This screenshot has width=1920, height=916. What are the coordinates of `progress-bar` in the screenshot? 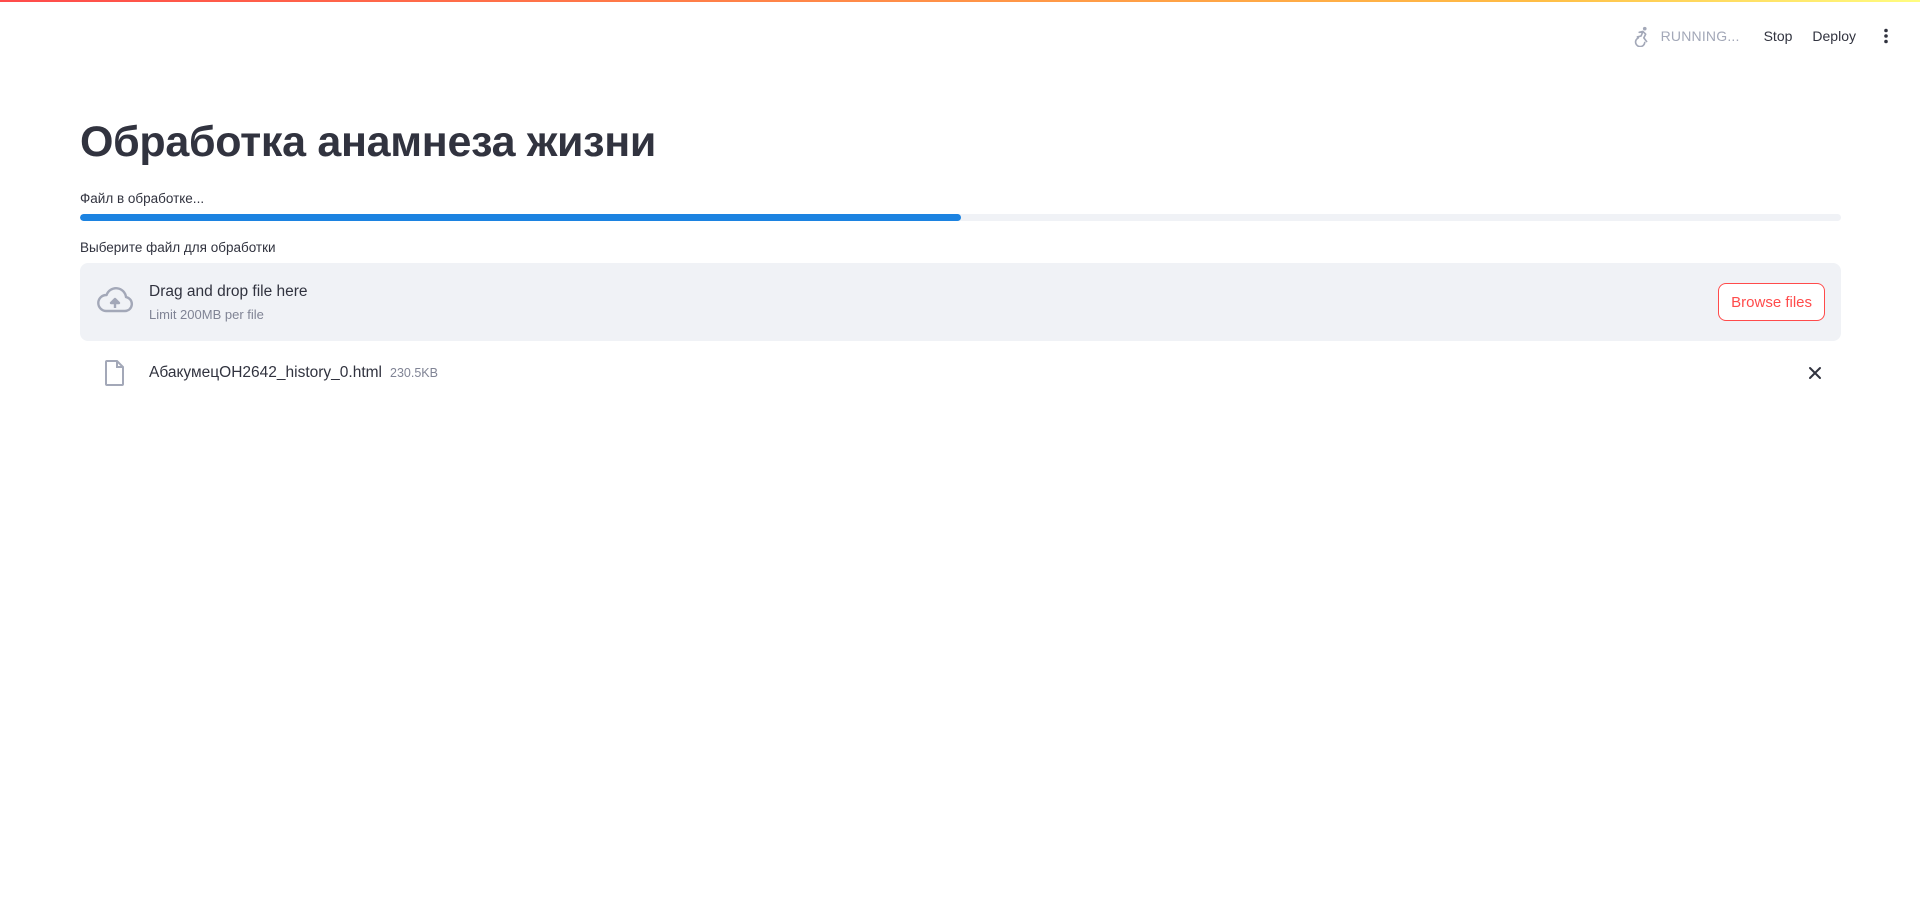 It's located at (960, 217).